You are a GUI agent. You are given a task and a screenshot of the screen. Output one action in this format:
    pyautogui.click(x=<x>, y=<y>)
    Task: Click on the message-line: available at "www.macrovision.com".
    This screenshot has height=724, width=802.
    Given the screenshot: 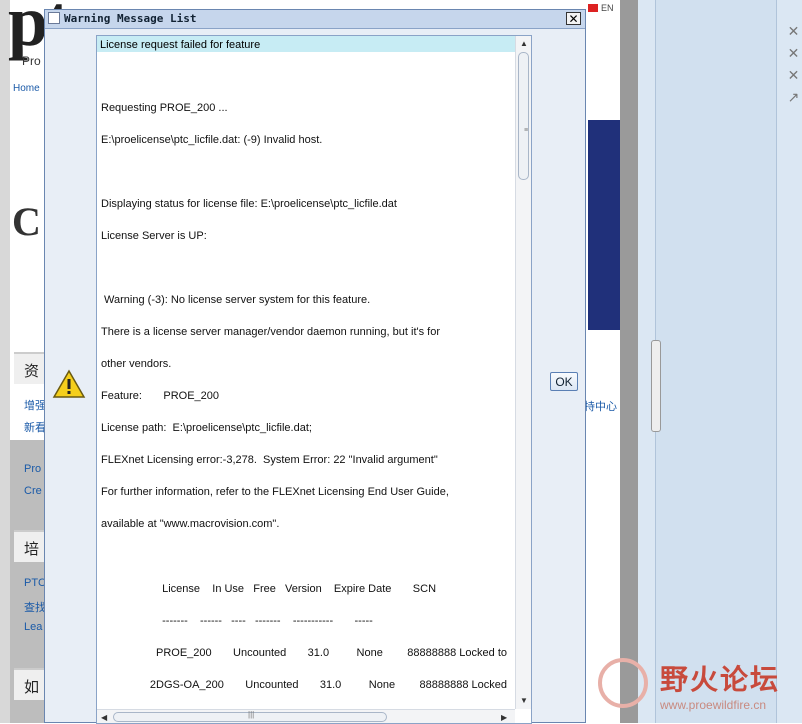 What is the action you would take?
    pyautogui.click(x=190, y=524)
    